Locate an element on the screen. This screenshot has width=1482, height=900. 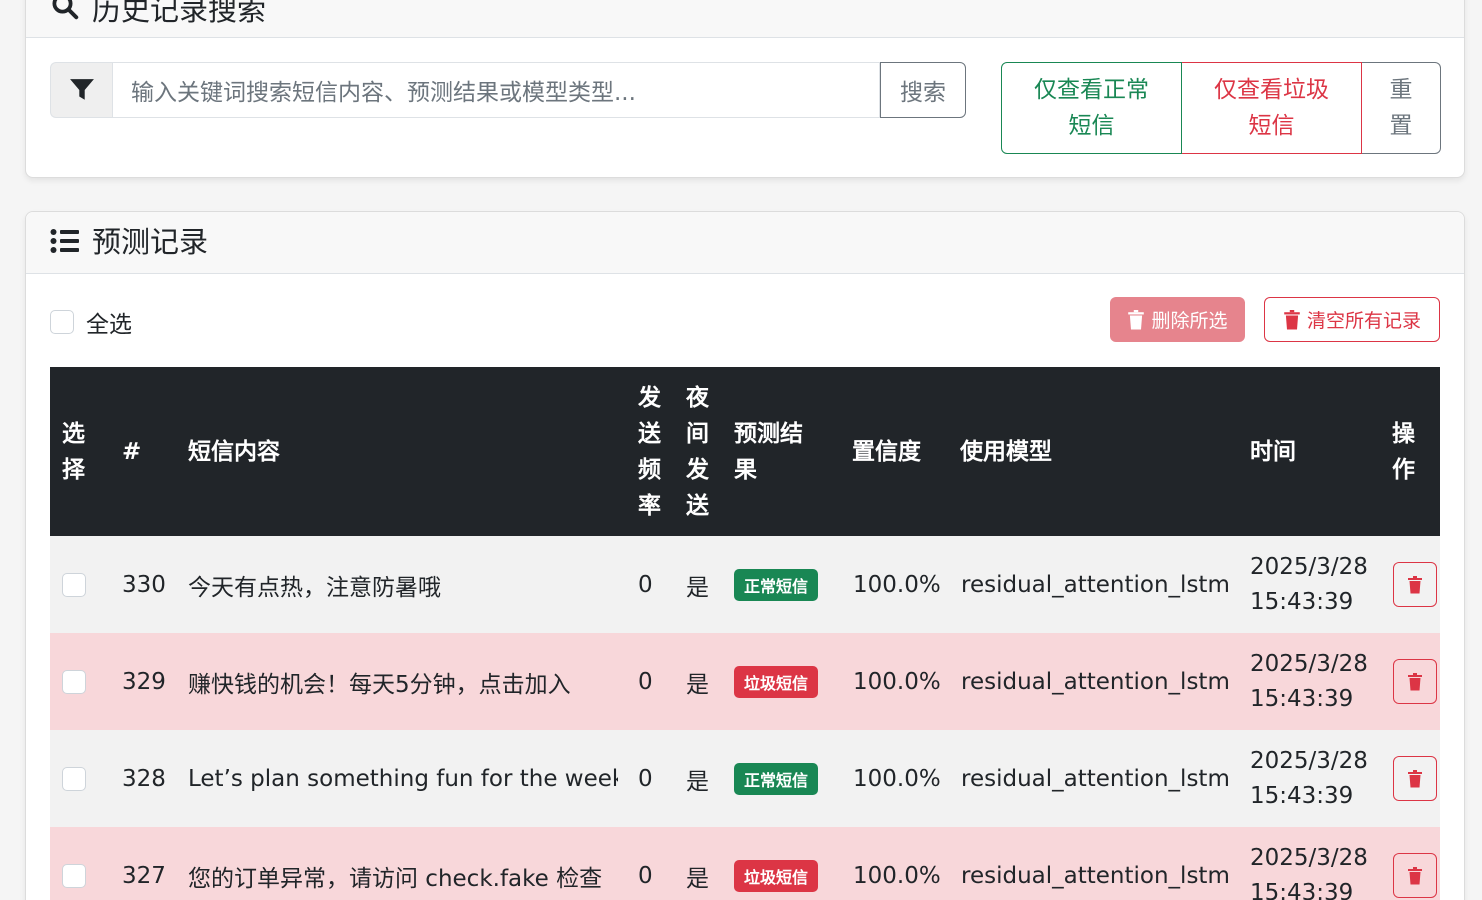
reset-label: 重置 is located at coordinates (1401, 108).